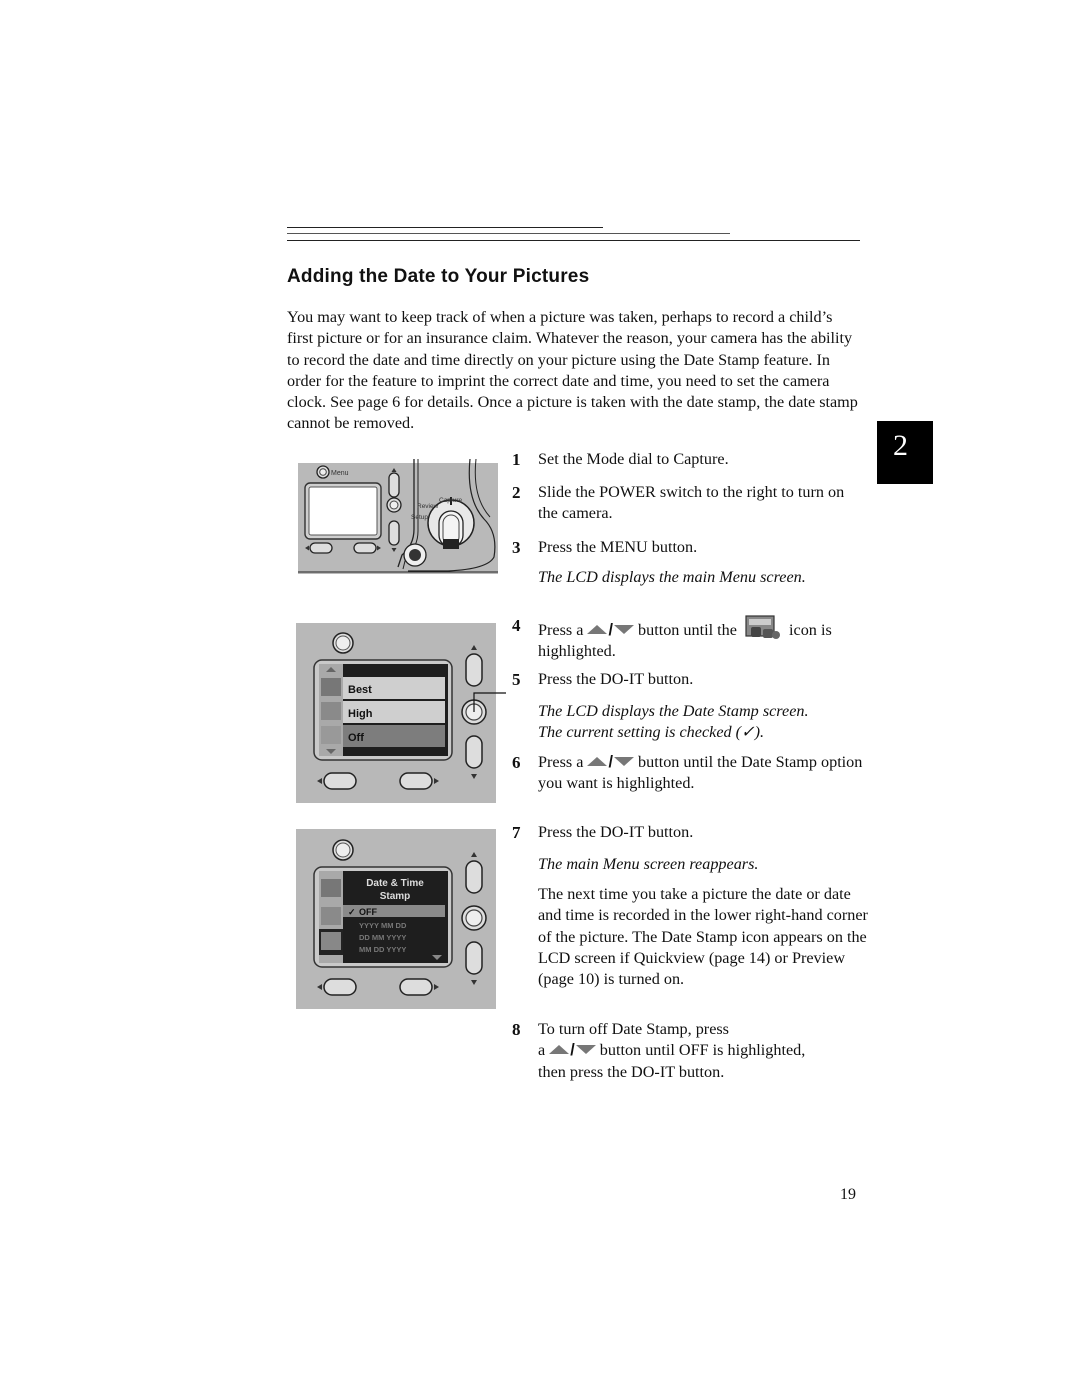 This screenshot has width=1080, height=1397. What do you see at coordinates (428, 506) in the screenshot?
I see `dial-label-review: Review` at bounding box center [428, 506].